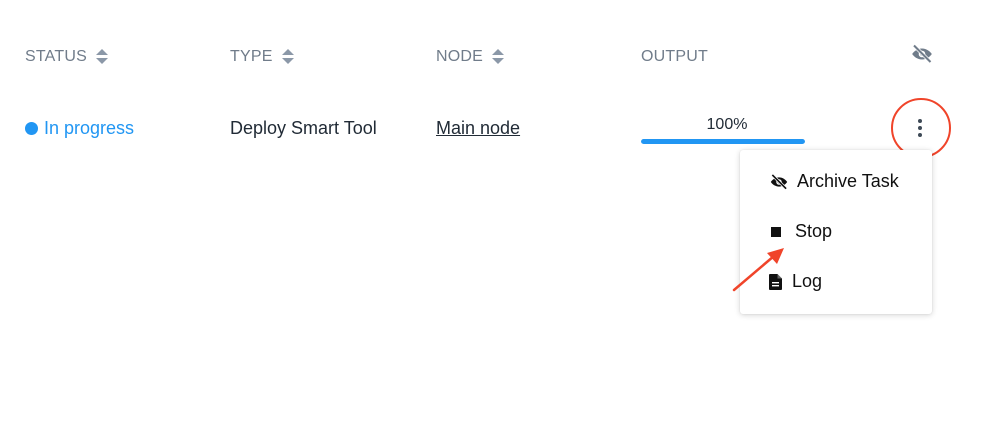  I want to click on status-cell: In progress, so click(79, 128).